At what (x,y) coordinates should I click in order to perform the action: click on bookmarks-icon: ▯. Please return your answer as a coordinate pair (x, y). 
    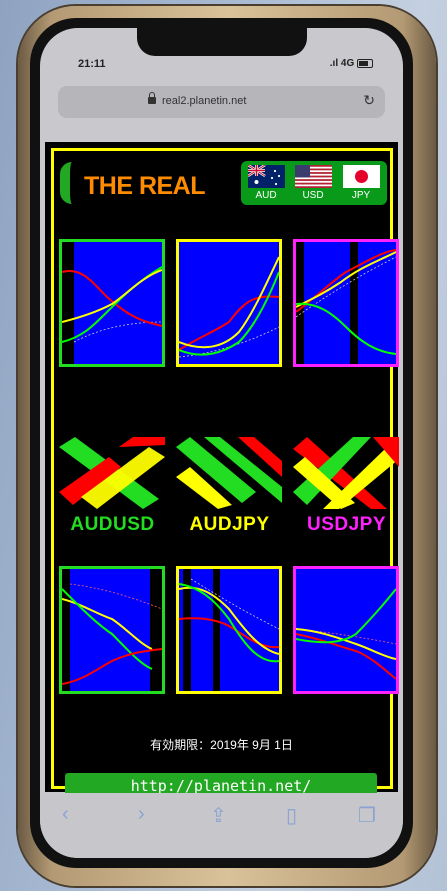
    Looking at the image, I should click on (291, 815).